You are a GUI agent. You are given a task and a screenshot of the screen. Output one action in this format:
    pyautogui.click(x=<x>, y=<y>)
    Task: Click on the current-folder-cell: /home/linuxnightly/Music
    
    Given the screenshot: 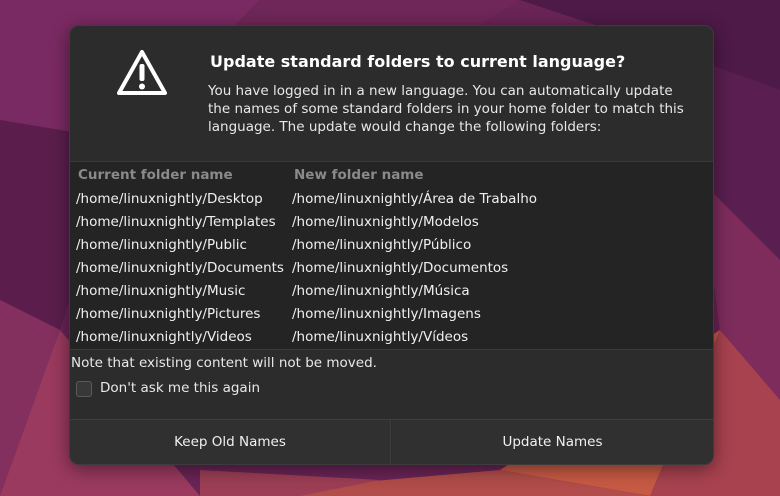 What is the action you would take?
    pyautogui.click(x=161, y=291)
    